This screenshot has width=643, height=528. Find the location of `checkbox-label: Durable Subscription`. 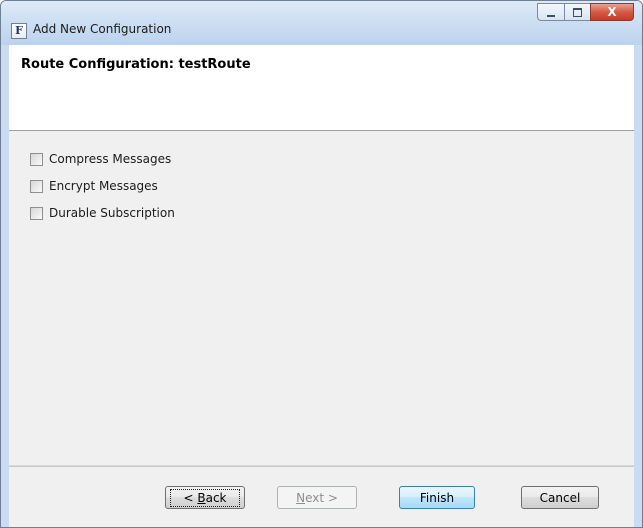

checkbox-label: Durable Subscription is located at coordinates (112, 213).